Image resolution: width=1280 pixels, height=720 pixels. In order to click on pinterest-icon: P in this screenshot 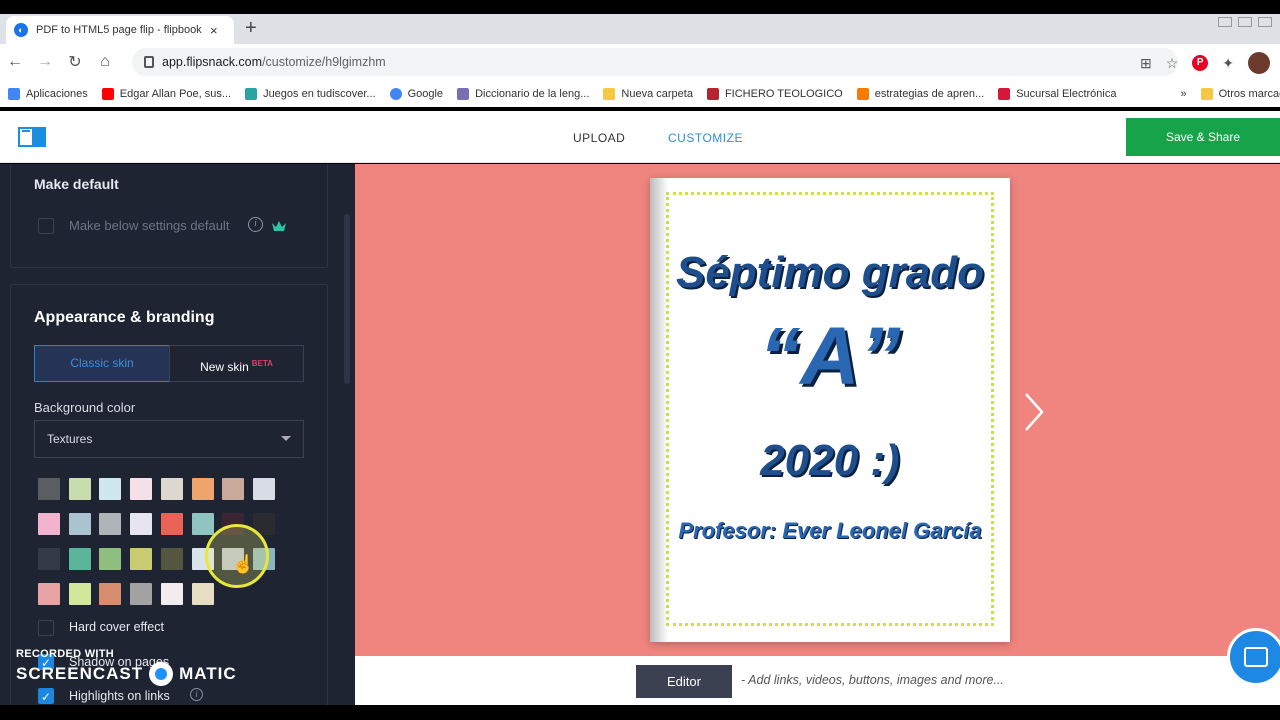, I will do `click(1200, 63)`.